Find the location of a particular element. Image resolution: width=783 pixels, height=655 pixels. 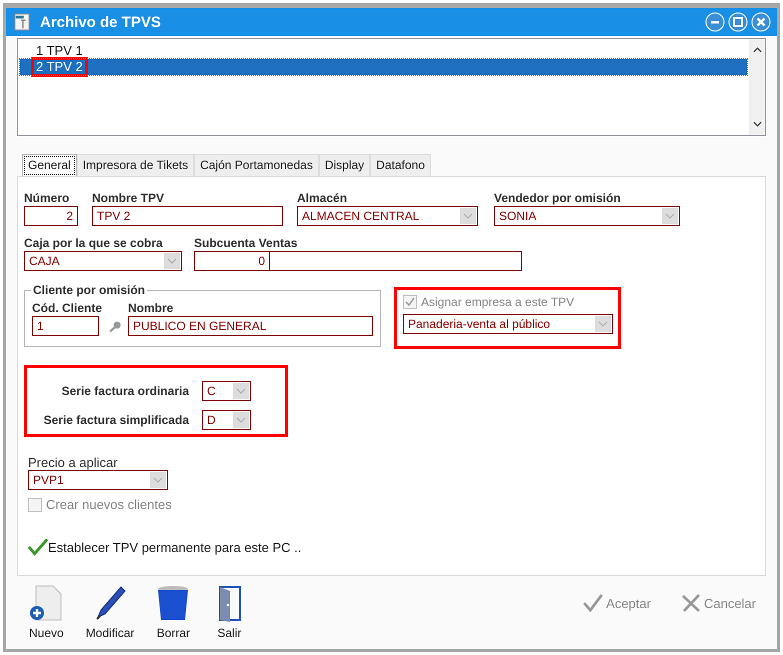

dropdown: CAJA is located at coordinates (103, 261).